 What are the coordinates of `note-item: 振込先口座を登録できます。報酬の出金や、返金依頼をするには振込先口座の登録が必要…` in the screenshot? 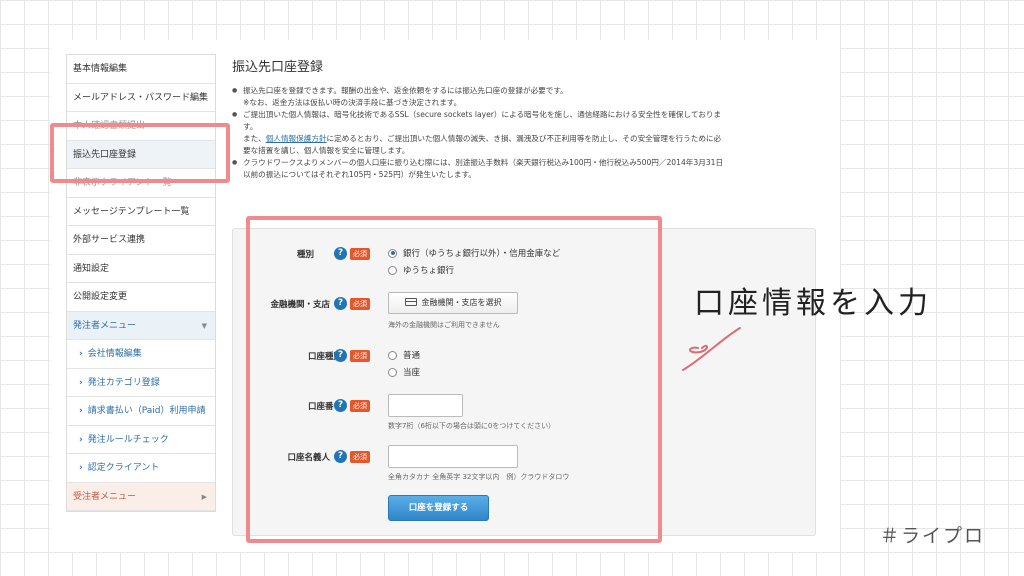 It's located at (527, 97).